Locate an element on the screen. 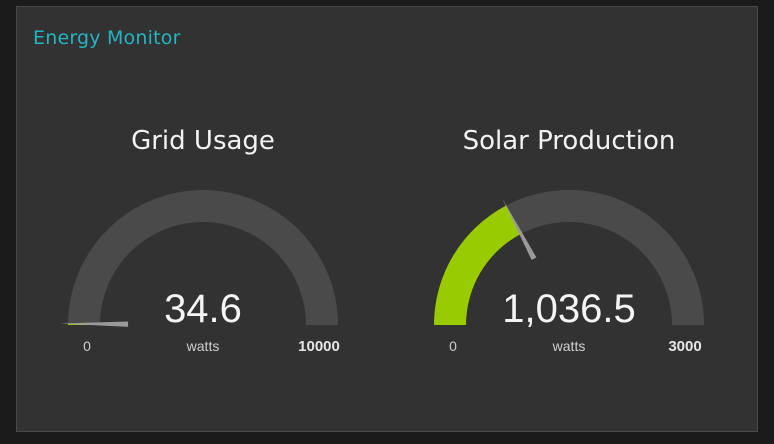 The width and height of the screenshot is (774, 444). grid-usage-value: 34.6 is located at coordinates (203, 309).